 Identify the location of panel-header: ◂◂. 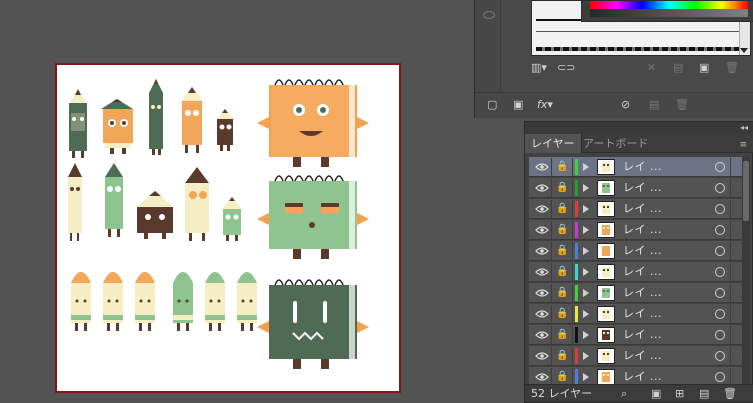
(639, 128).